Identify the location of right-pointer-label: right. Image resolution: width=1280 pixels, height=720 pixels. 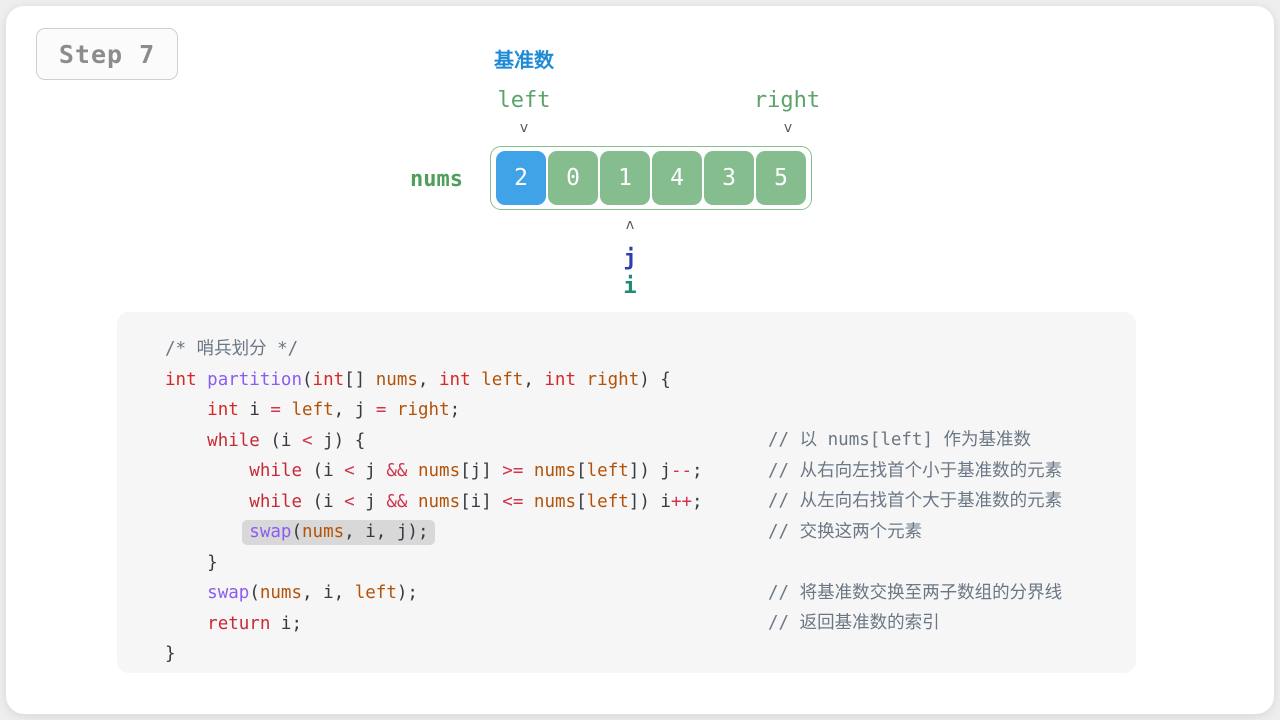
(787, 100).